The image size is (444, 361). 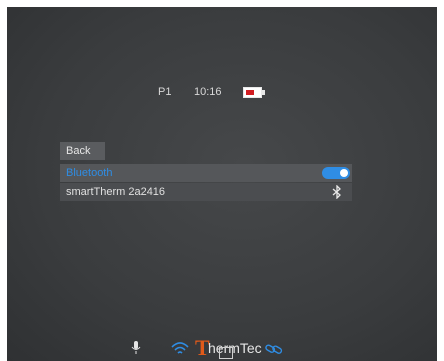 I want to click on device-name: smartTherm 2a2416, so click(x=116, y=192).